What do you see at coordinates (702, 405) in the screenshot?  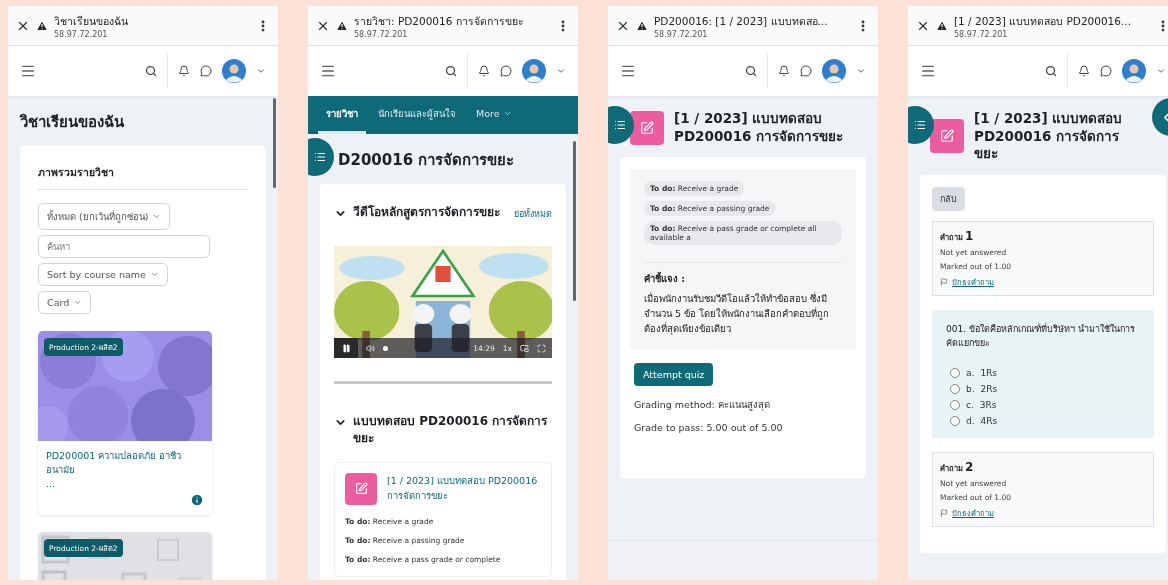 I see `quiz-detail: Grading method: คะแนนสูงสุด` at bounding box center [702, 405].